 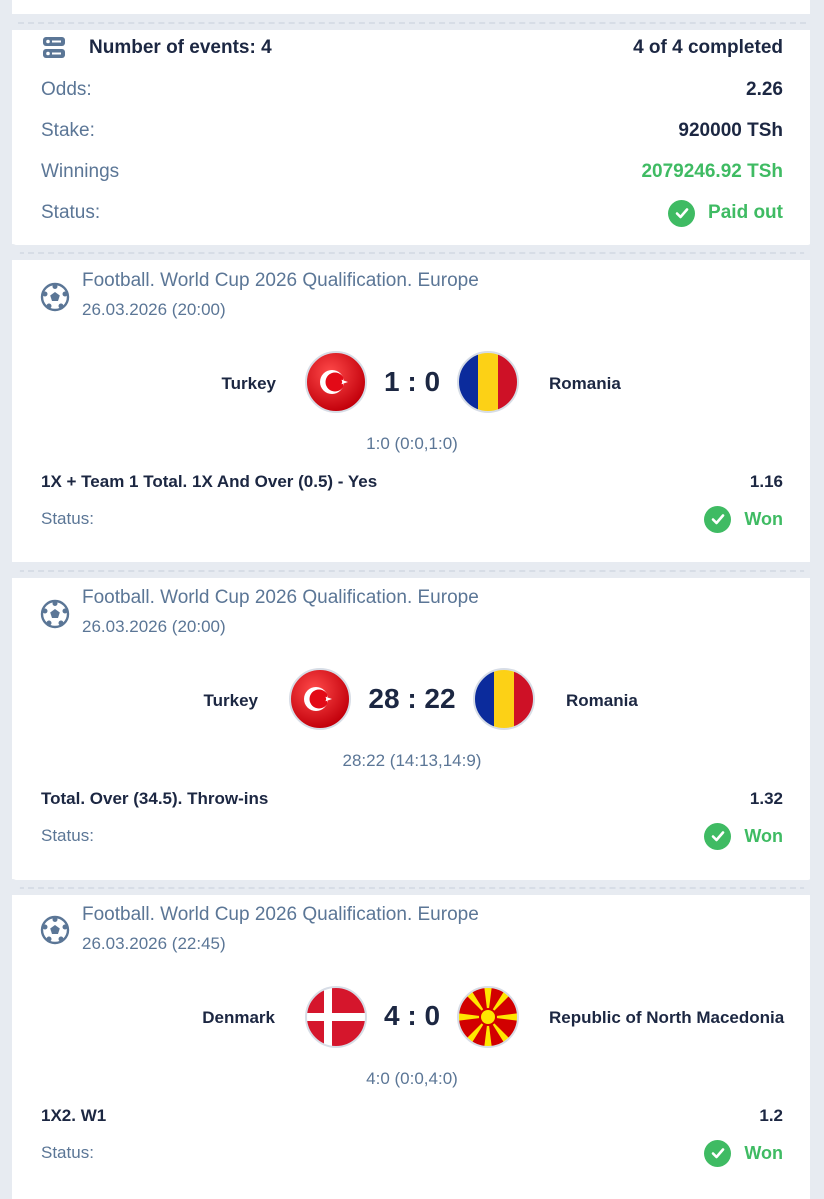 I want to click on completed-count: 4 of 4 completed, so click(x=708, y=47).